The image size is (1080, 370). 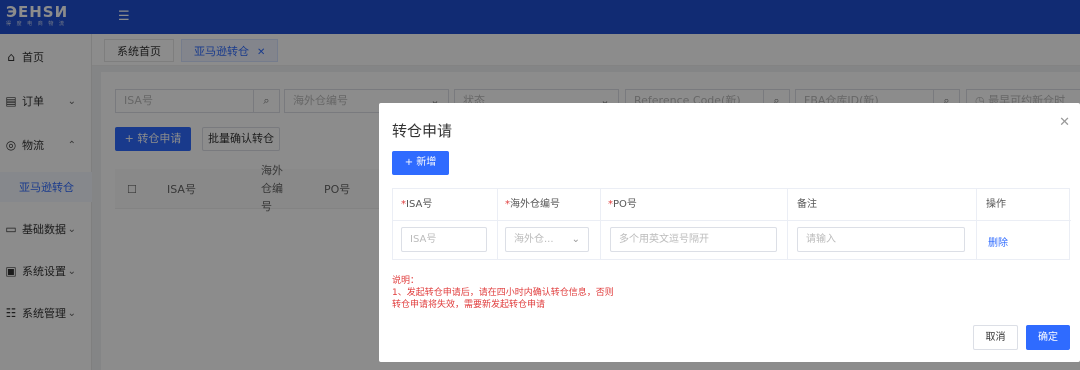 I want to click on col-warehouse-header: *海外仓编号, so click(x=532, y=204).